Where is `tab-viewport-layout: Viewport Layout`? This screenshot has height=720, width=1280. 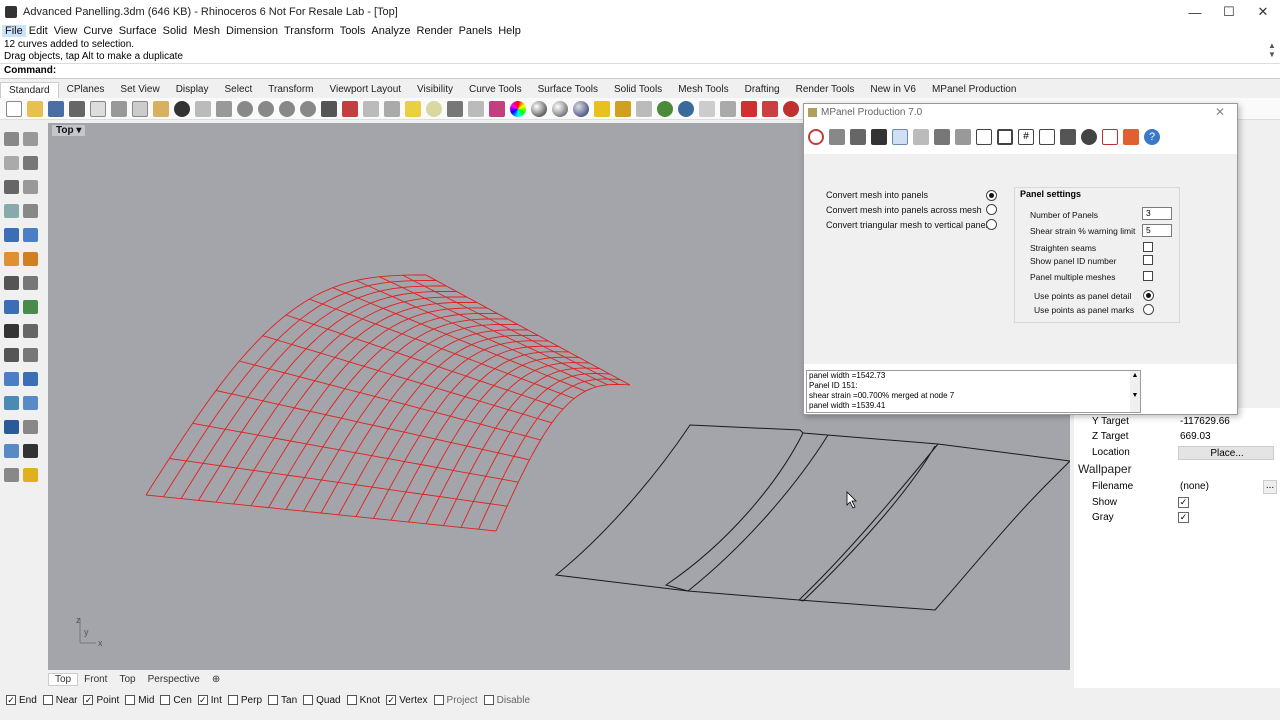 tab-viewport-layout: Viewport Layout is located at coordinates (366, 90).